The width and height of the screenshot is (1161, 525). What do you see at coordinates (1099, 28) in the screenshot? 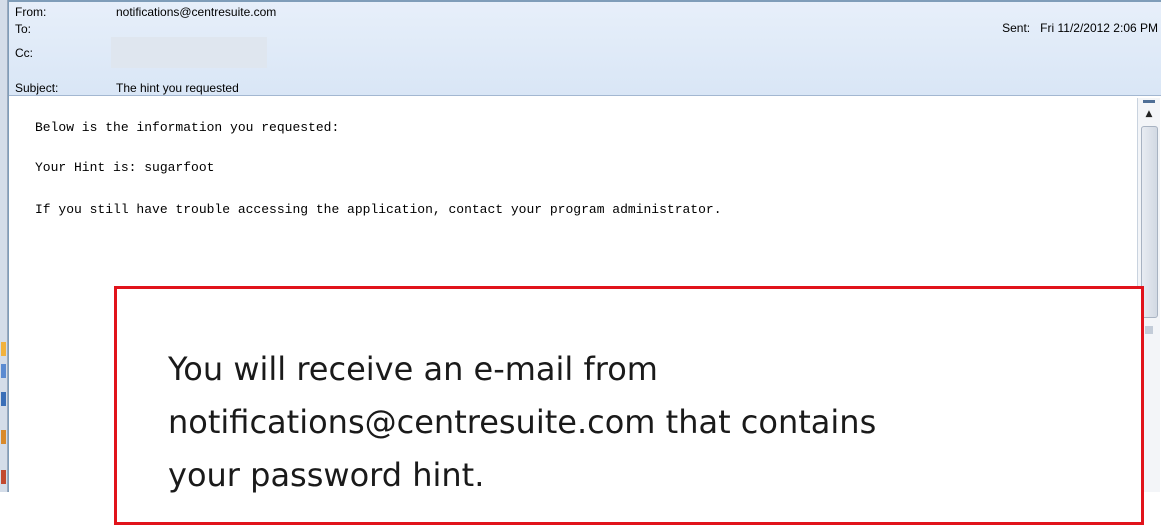
I see `sent-value: Fri 11/2/2012 2:06 PM` at bounding box center [1099, 28].